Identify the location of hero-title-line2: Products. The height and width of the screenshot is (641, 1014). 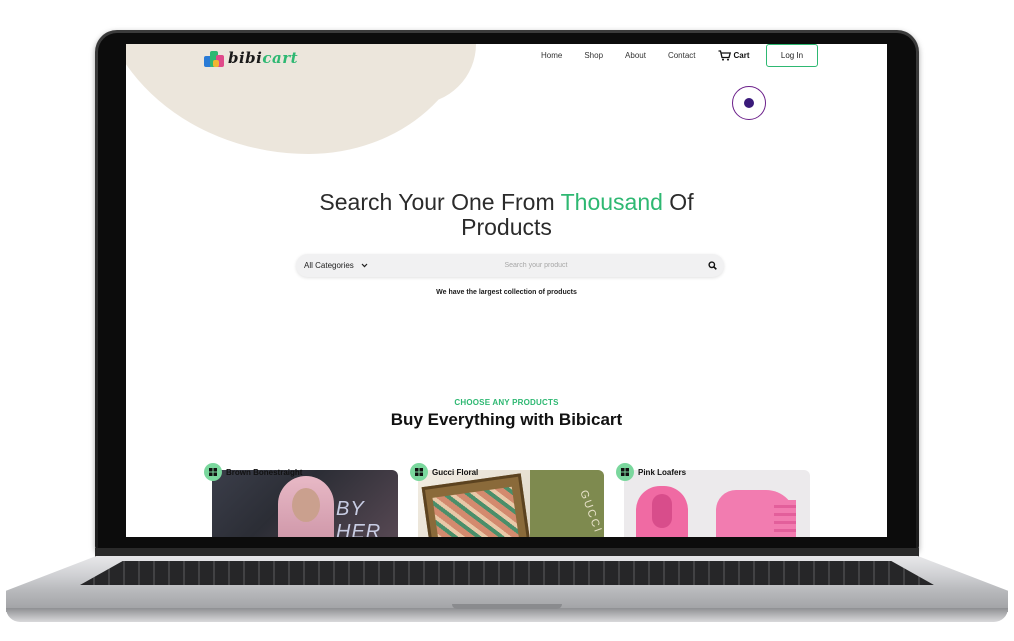
(506, 227).